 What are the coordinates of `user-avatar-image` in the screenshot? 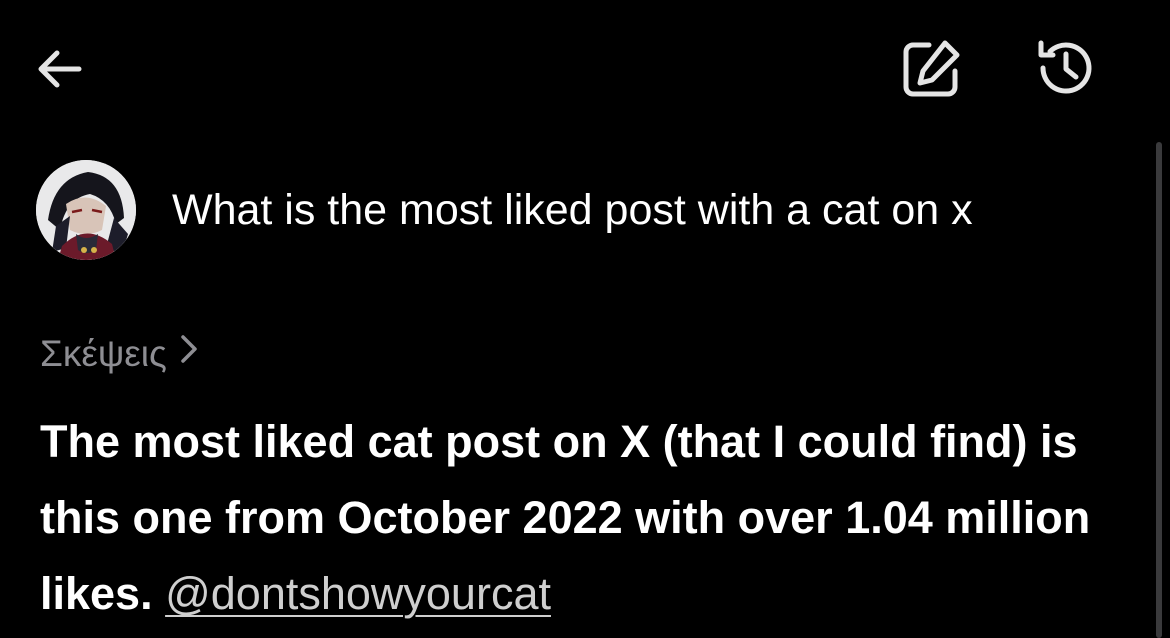 It's located at (86, 210).